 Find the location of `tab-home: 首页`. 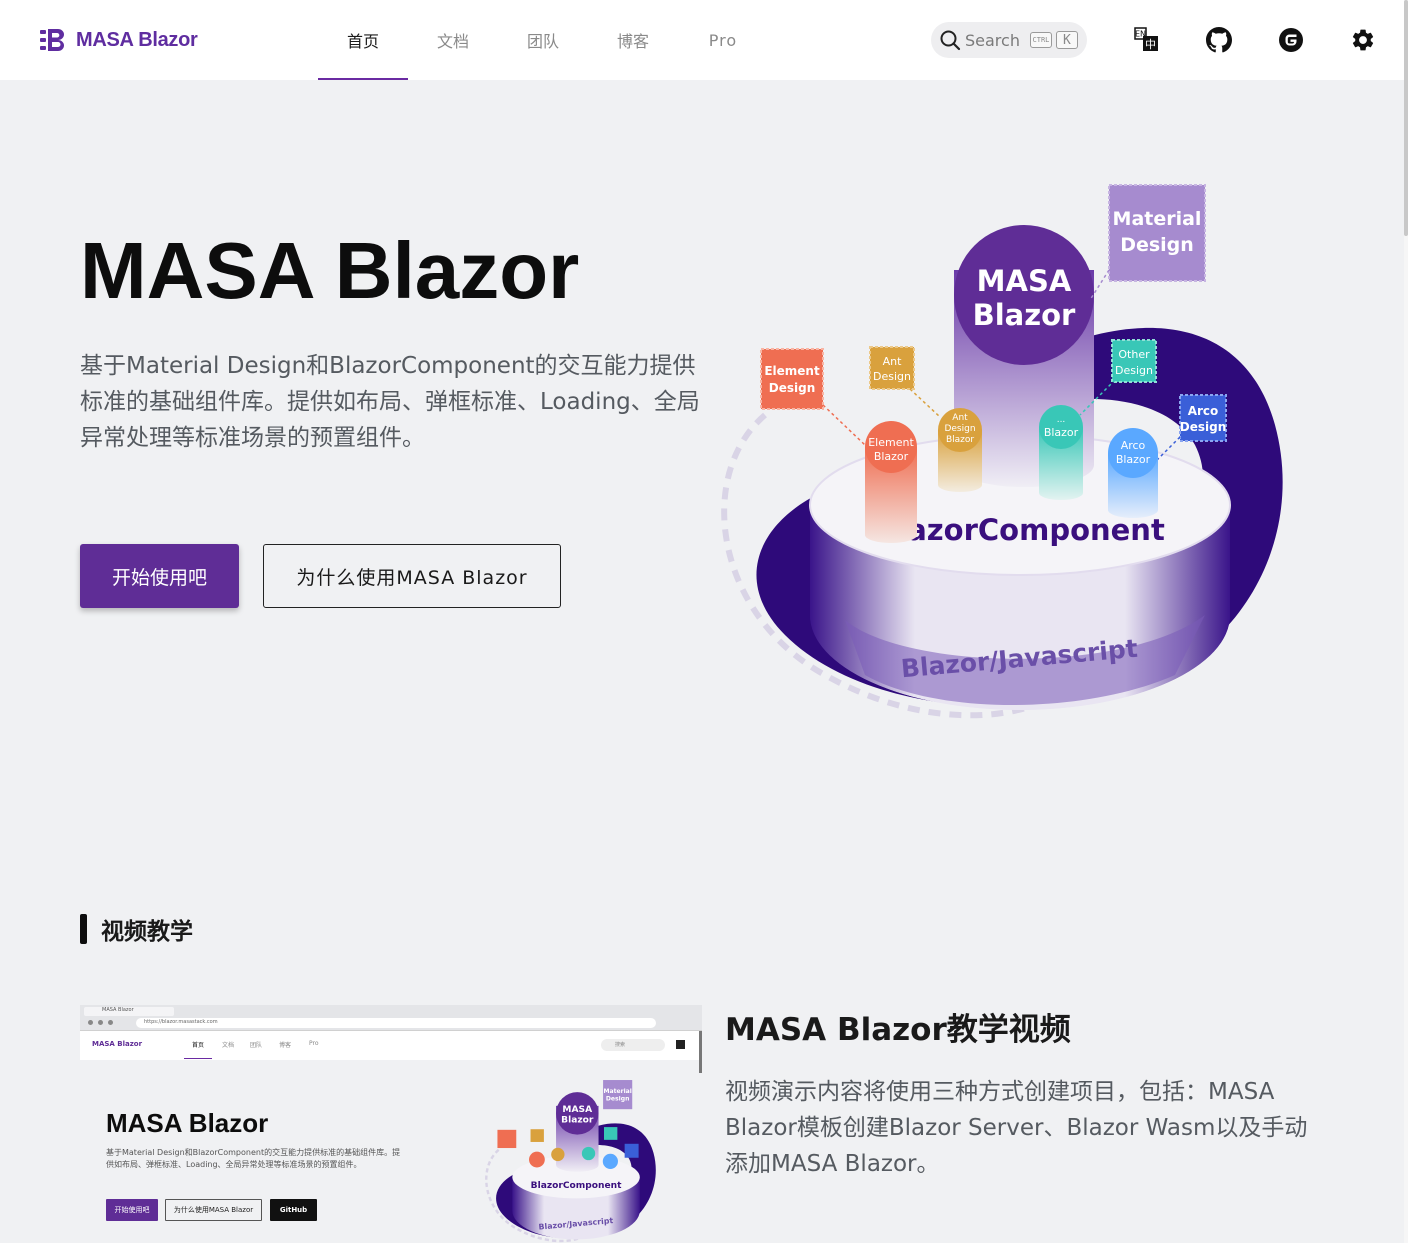

tab-home: 首页 is located at coordinates (363, 40).